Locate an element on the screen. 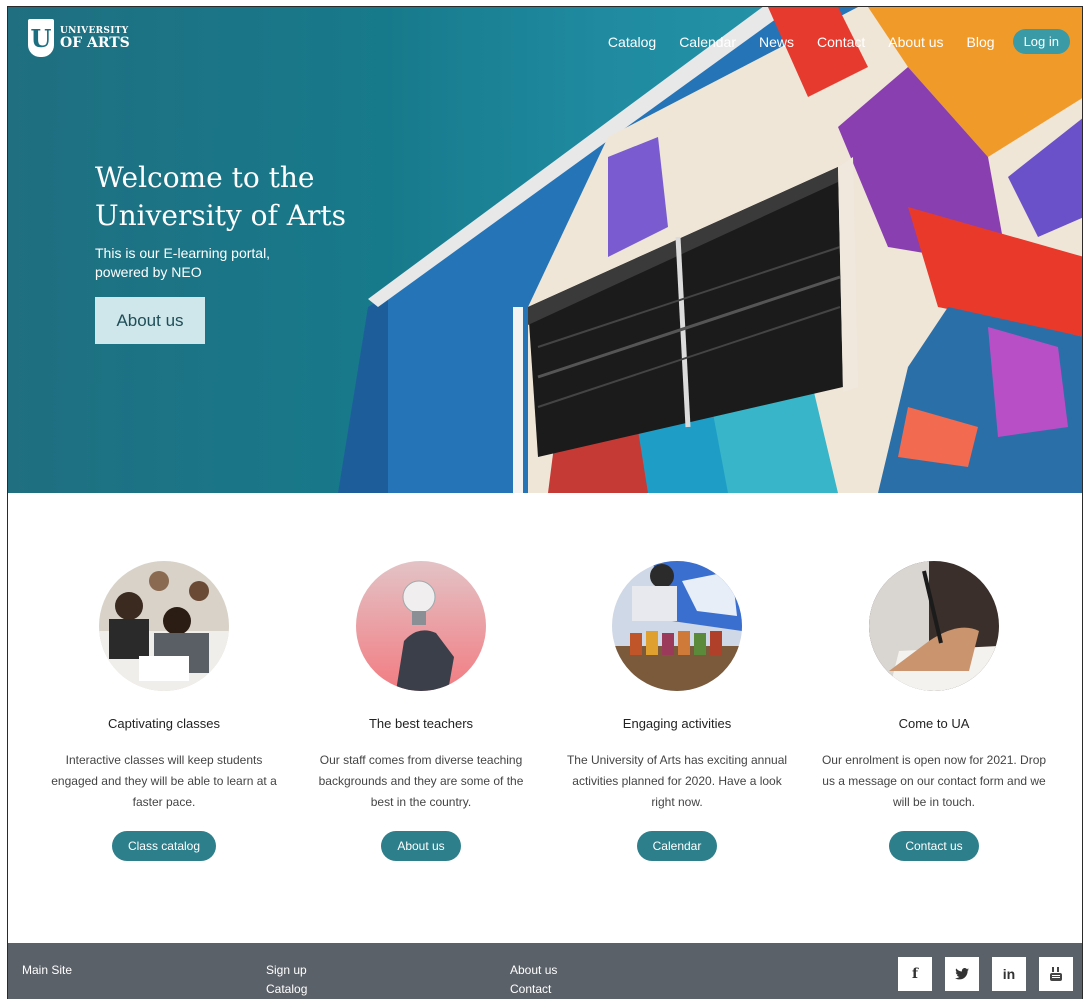  footer-link-contact: Contact is located at coordinates (533, 989).